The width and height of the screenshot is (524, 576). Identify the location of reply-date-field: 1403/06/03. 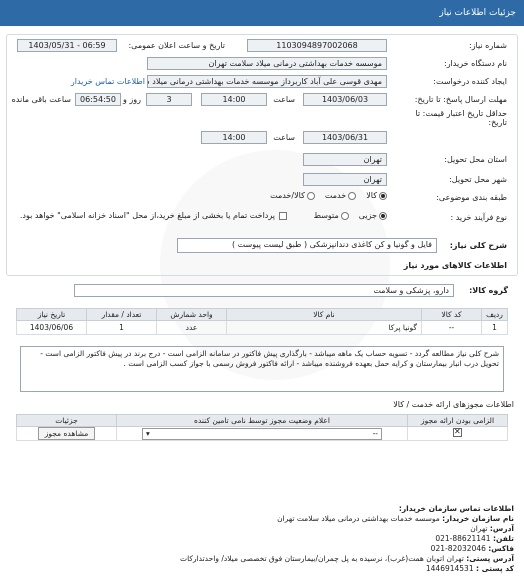
(345, 99).